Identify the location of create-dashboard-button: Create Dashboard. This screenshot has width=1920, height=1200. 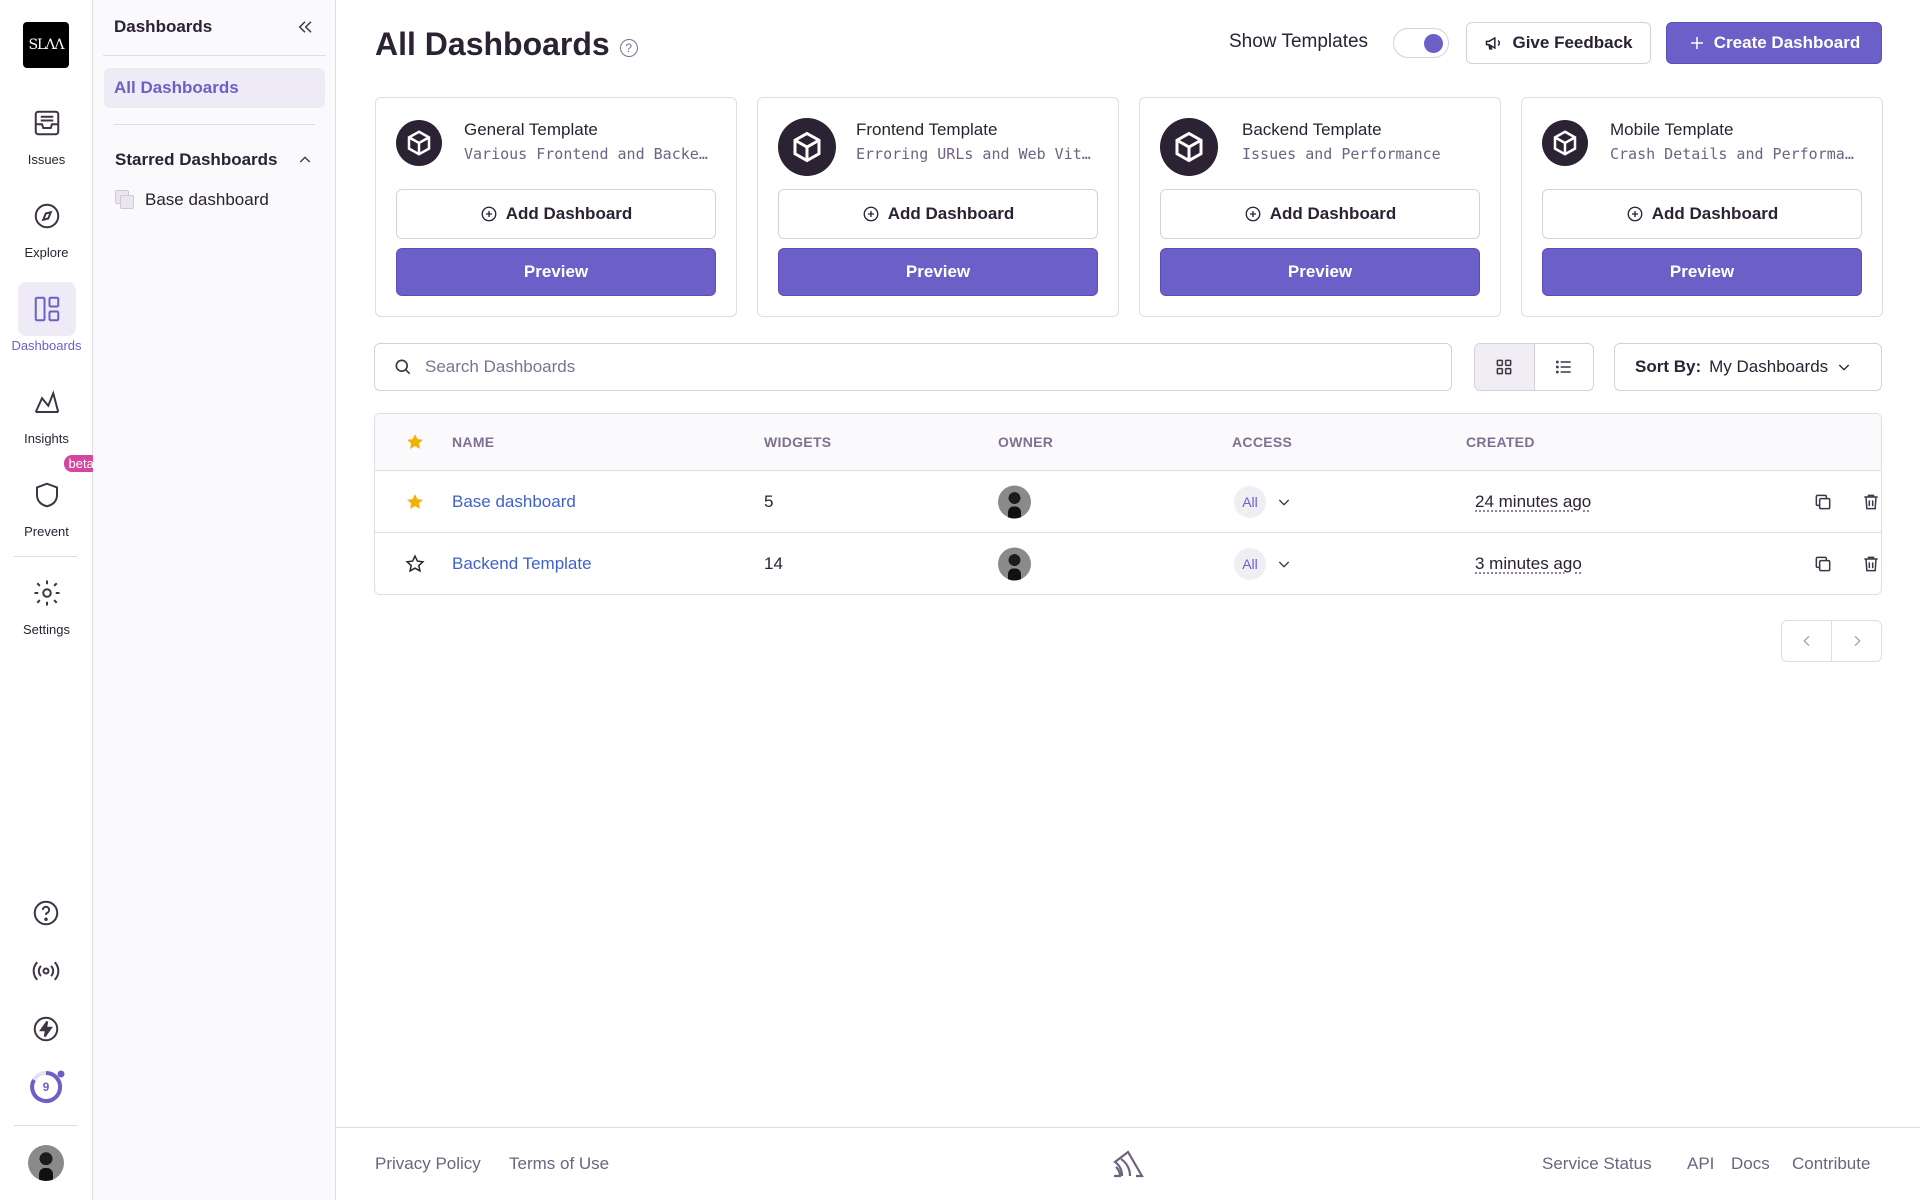
(1774, 43).